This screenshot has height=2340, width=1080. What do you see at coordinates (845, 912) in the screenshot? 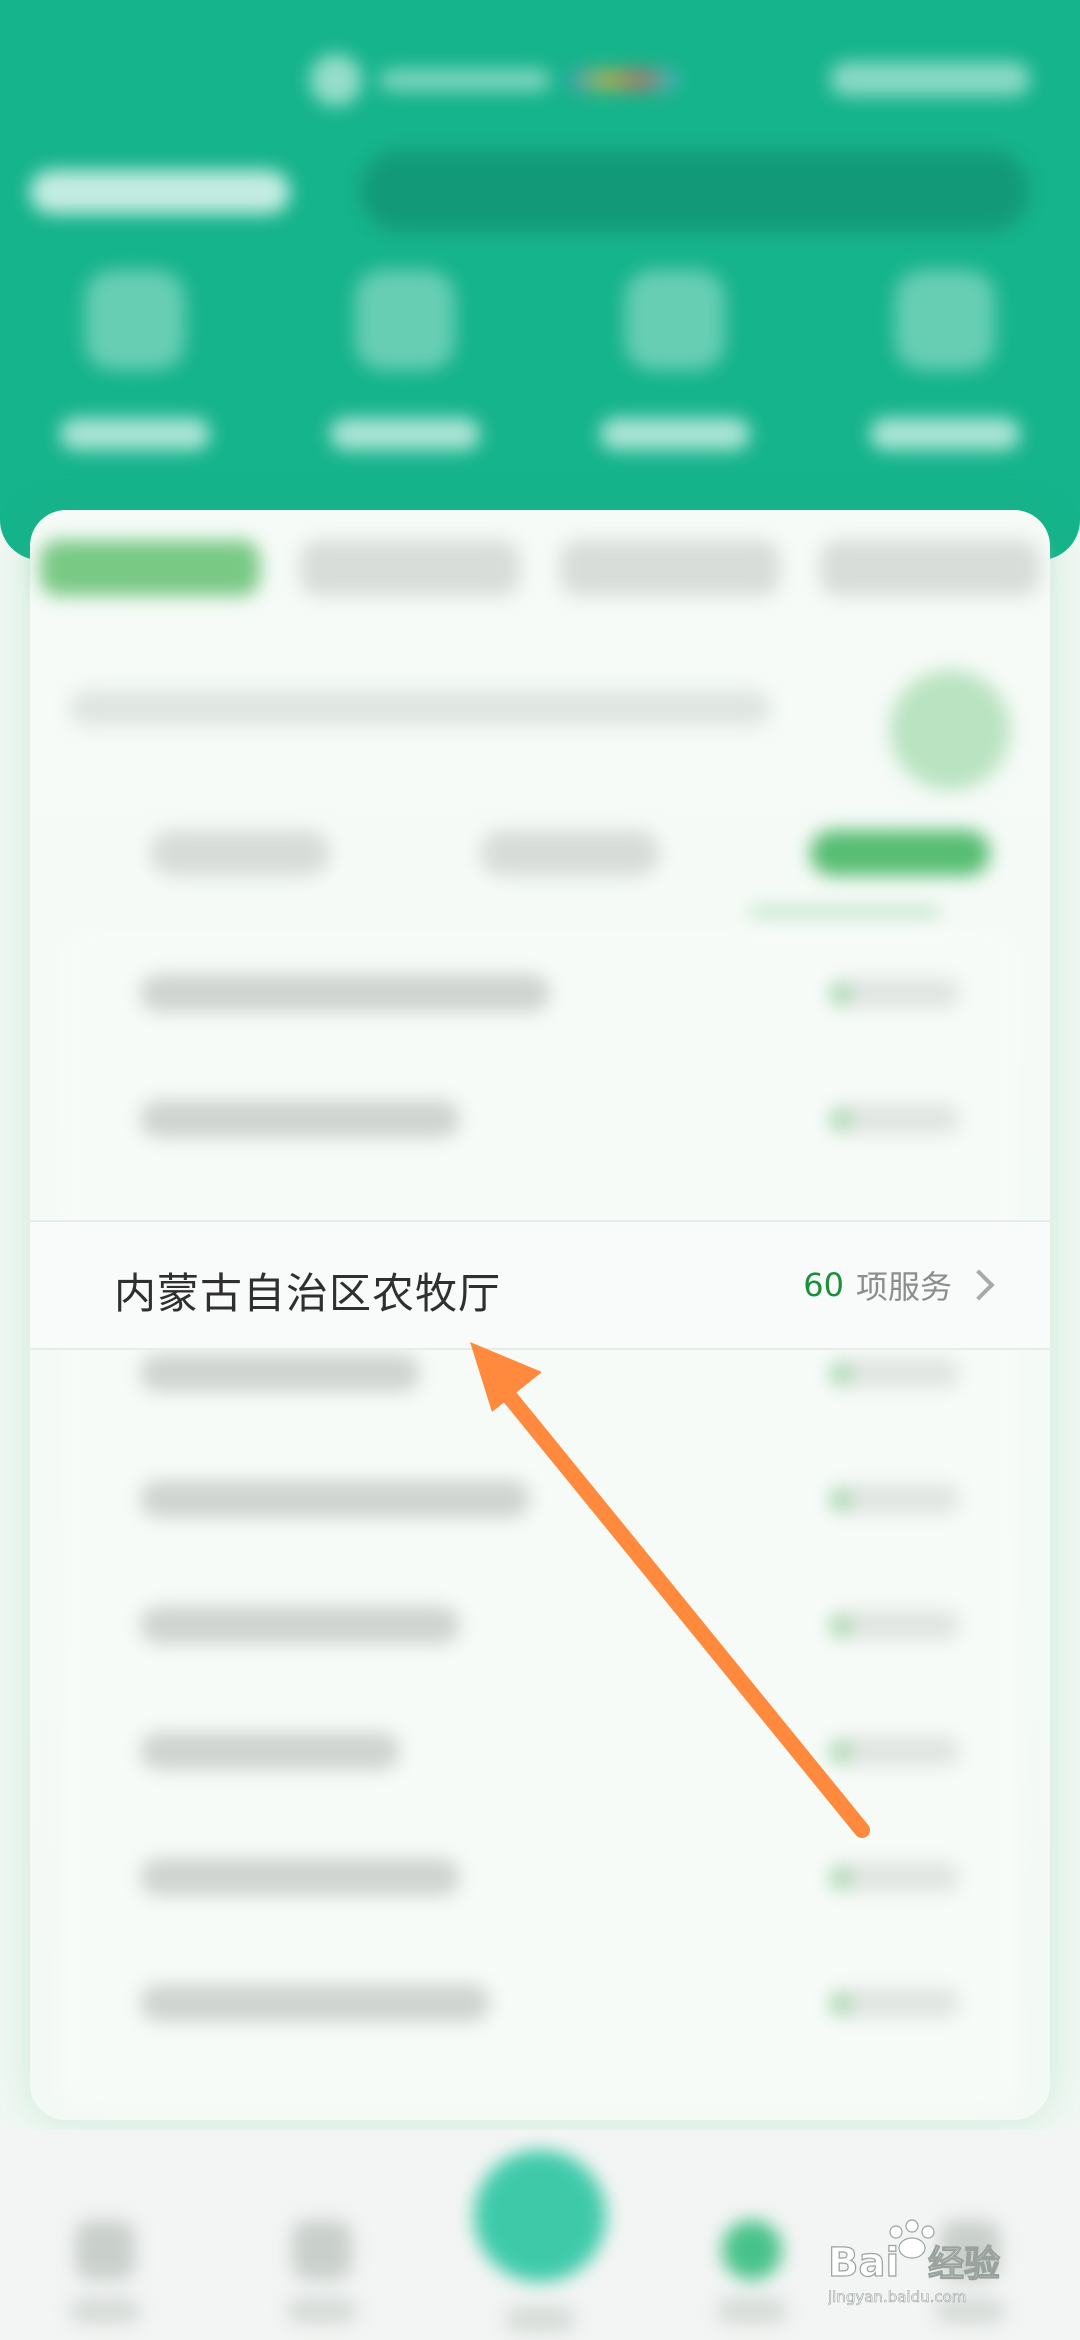
I see `active-tab-indicator` at bounding box center [845, 912].